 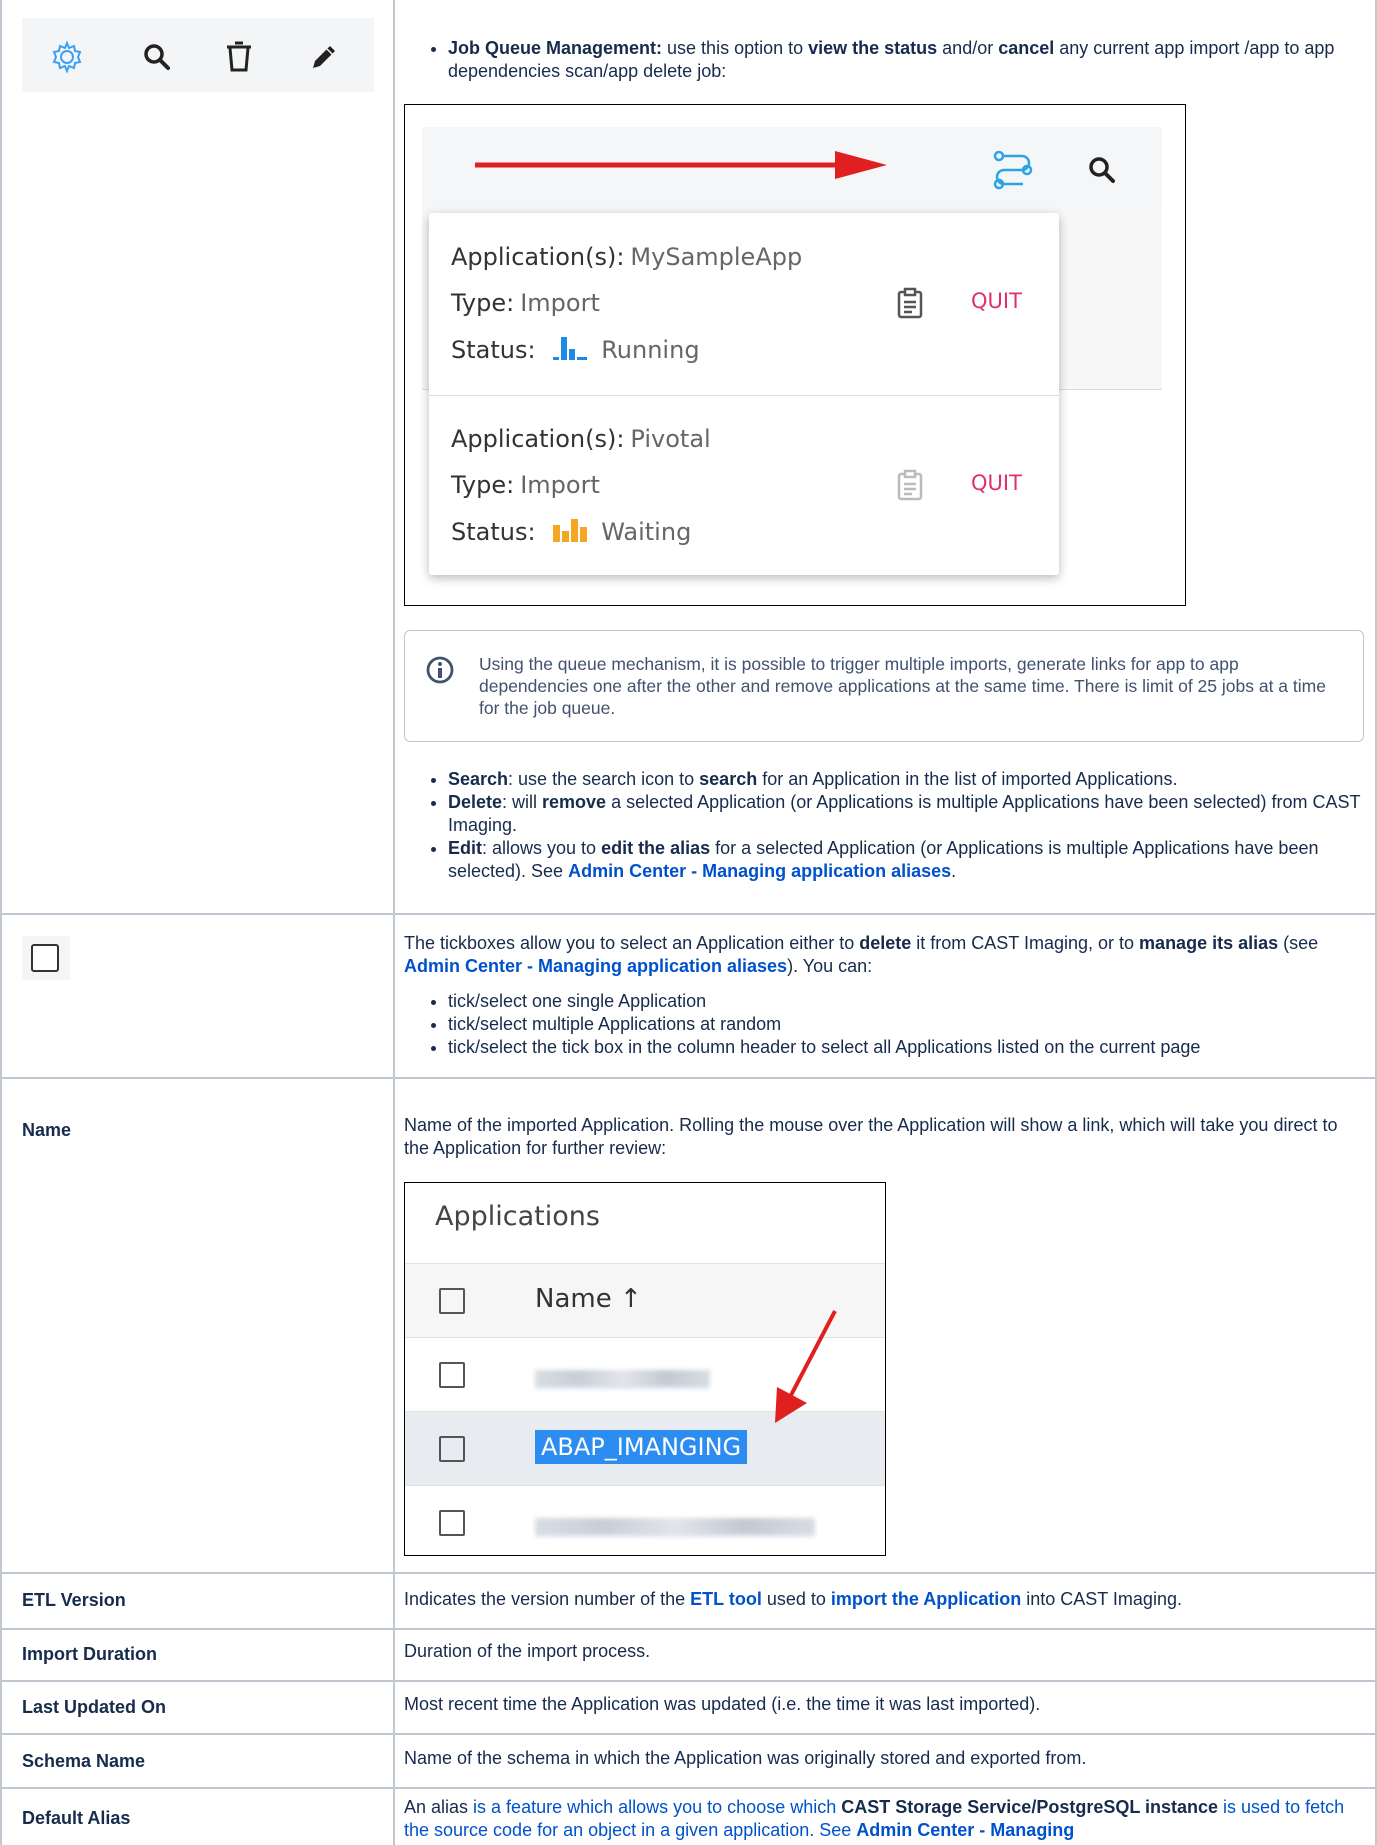 I want to click on waiting-status-icon, so click(x=570, y=530).